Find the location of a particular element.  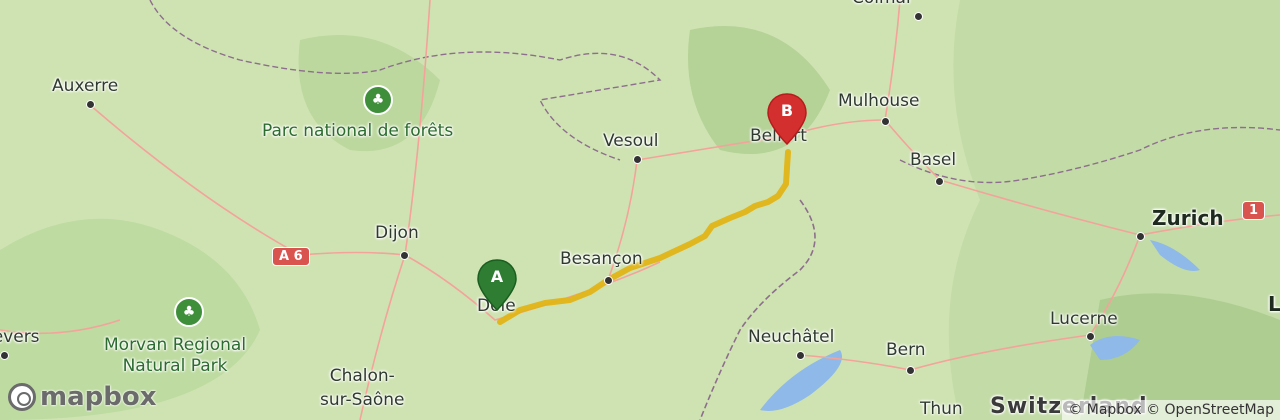

city-label-vesoul: Vesoul is located at coordinates (631, 141).